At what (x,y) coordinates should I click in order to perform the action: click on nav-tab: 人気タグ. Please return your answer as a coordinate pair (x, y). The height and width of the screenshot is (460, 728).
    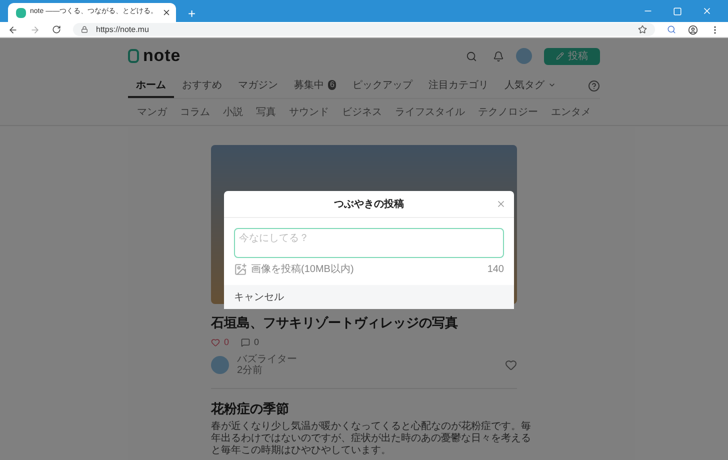
    Looking at the image, I should click on (530, 86).